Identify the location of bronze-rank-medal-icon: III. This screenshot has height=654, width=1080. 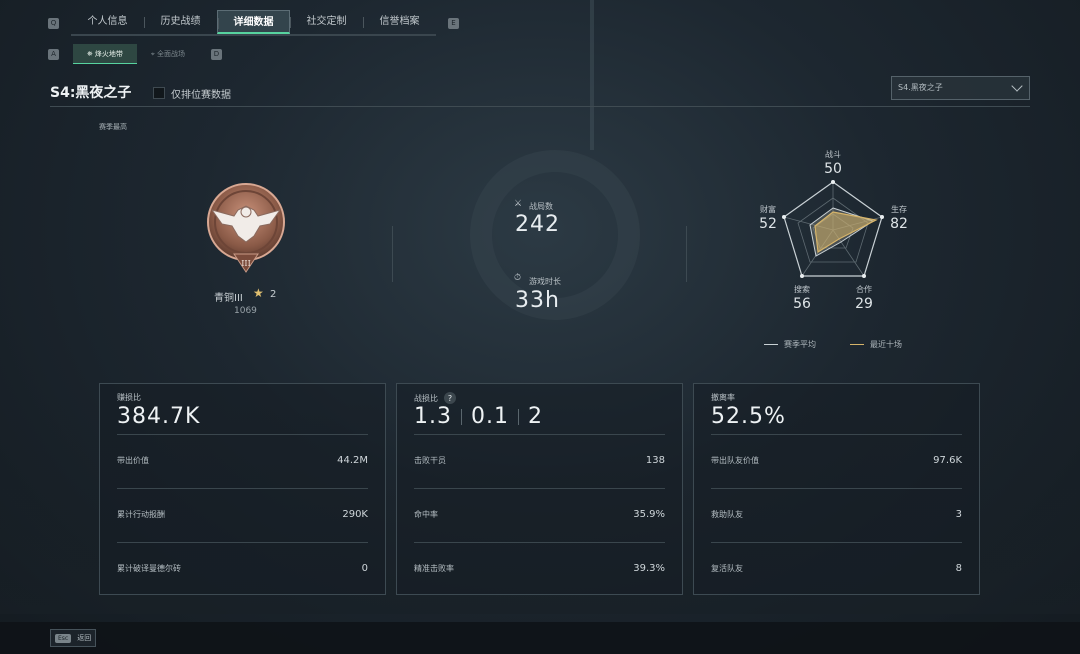
(246, 228).